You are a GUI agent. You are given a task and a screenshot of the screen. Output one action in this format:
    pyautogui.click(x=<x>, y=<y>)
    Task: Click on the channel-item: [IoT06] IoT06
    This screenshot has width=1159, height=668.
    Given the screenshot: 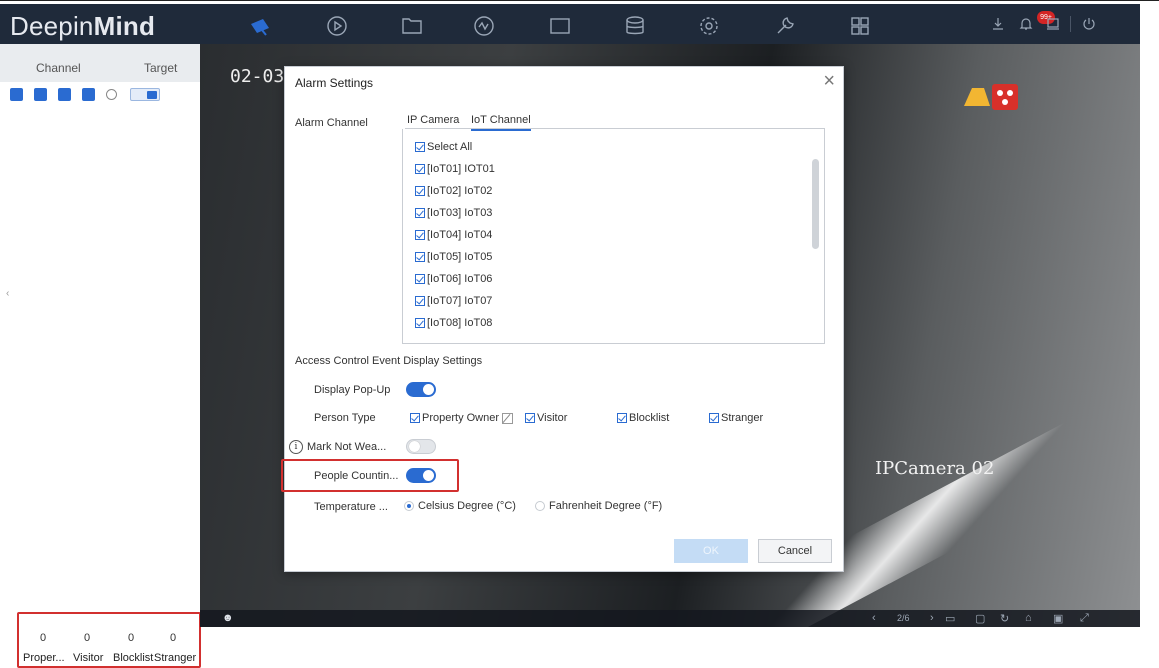 What is the action you would take?
    pyautogui.click(x=453, y=279)
    